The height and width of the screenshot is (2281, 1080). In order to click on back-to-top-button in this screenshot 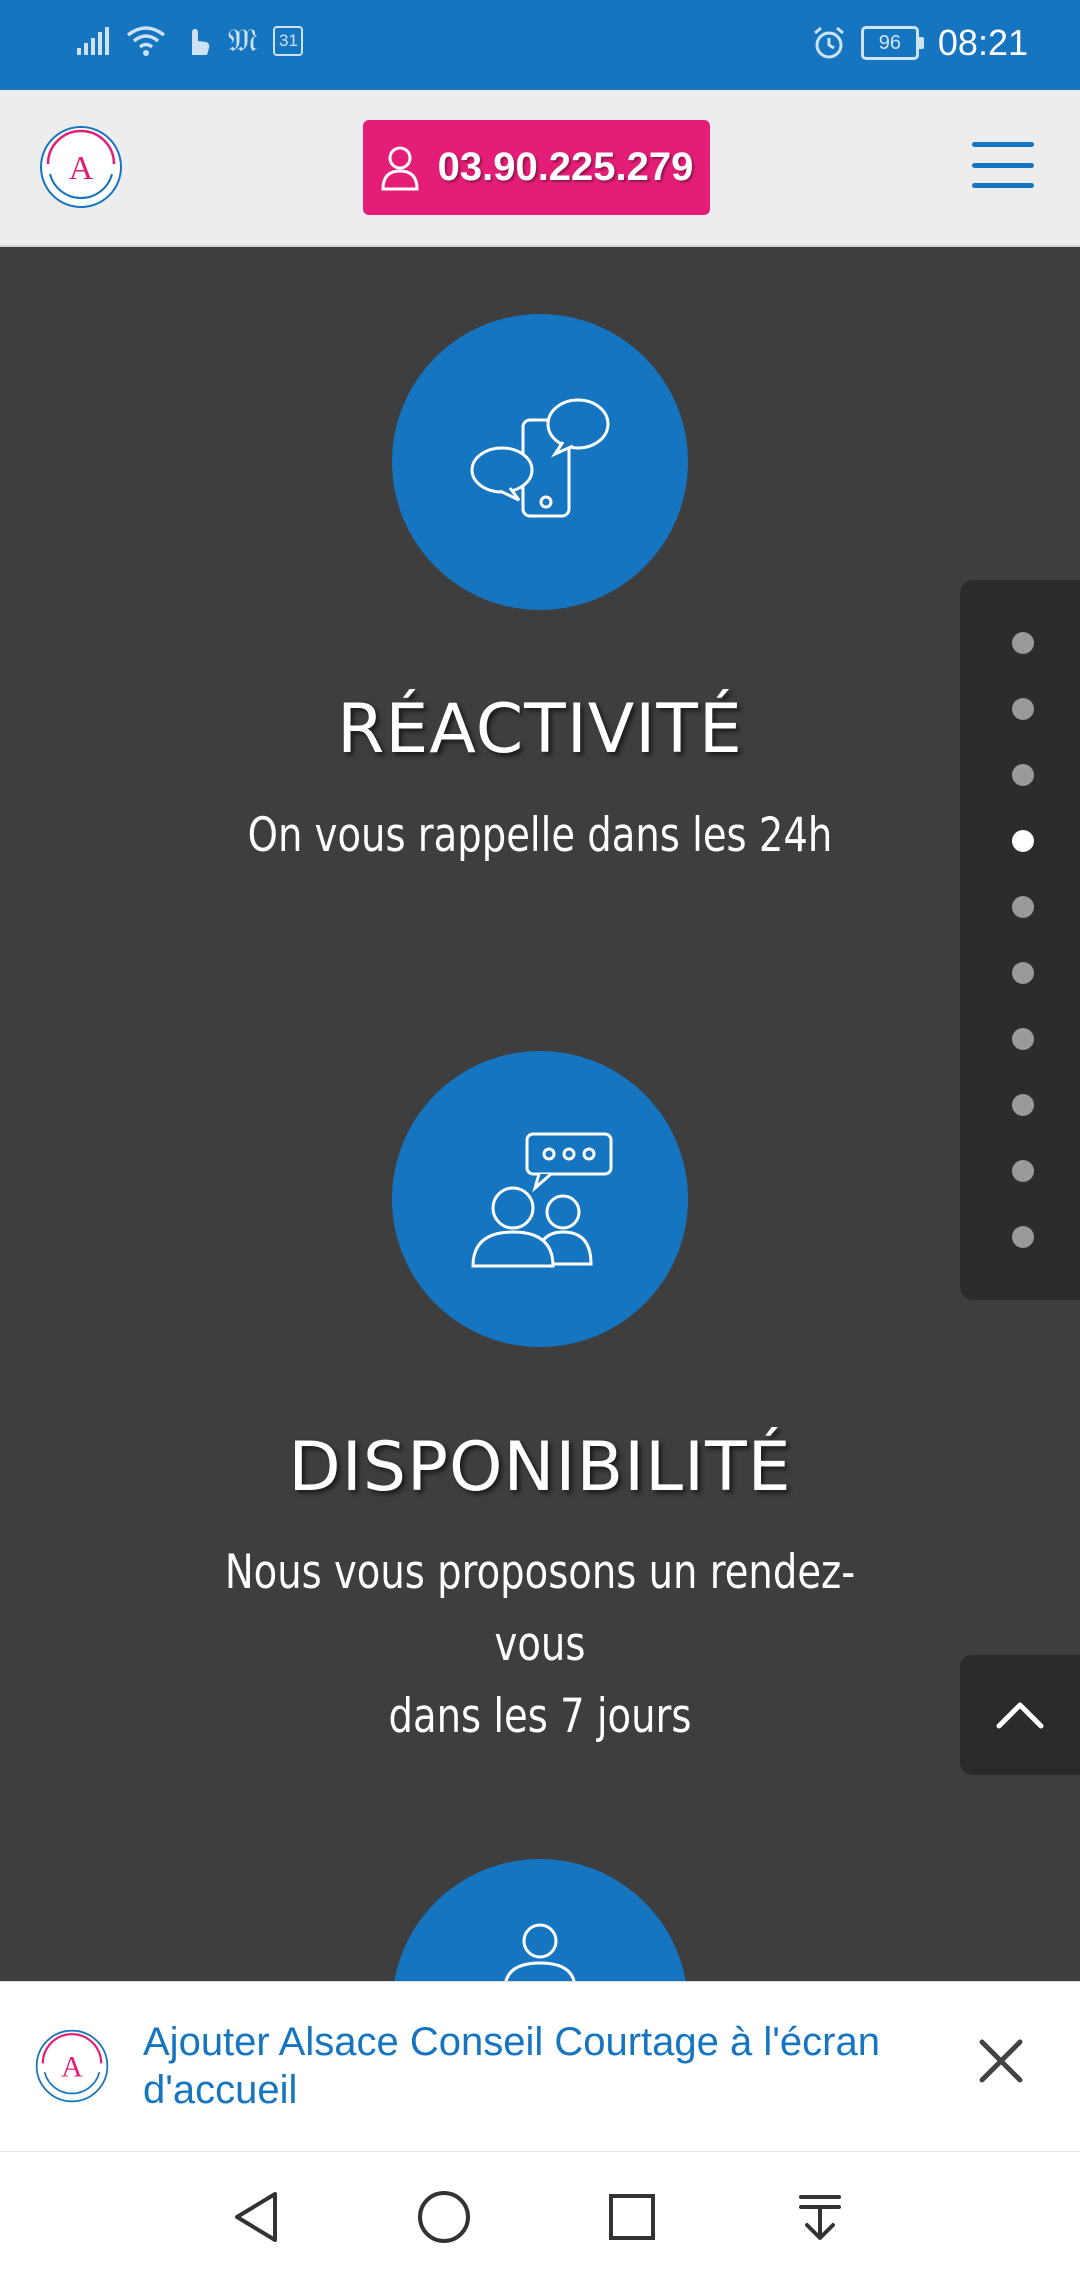, I will do `click(1020, 1715)`.